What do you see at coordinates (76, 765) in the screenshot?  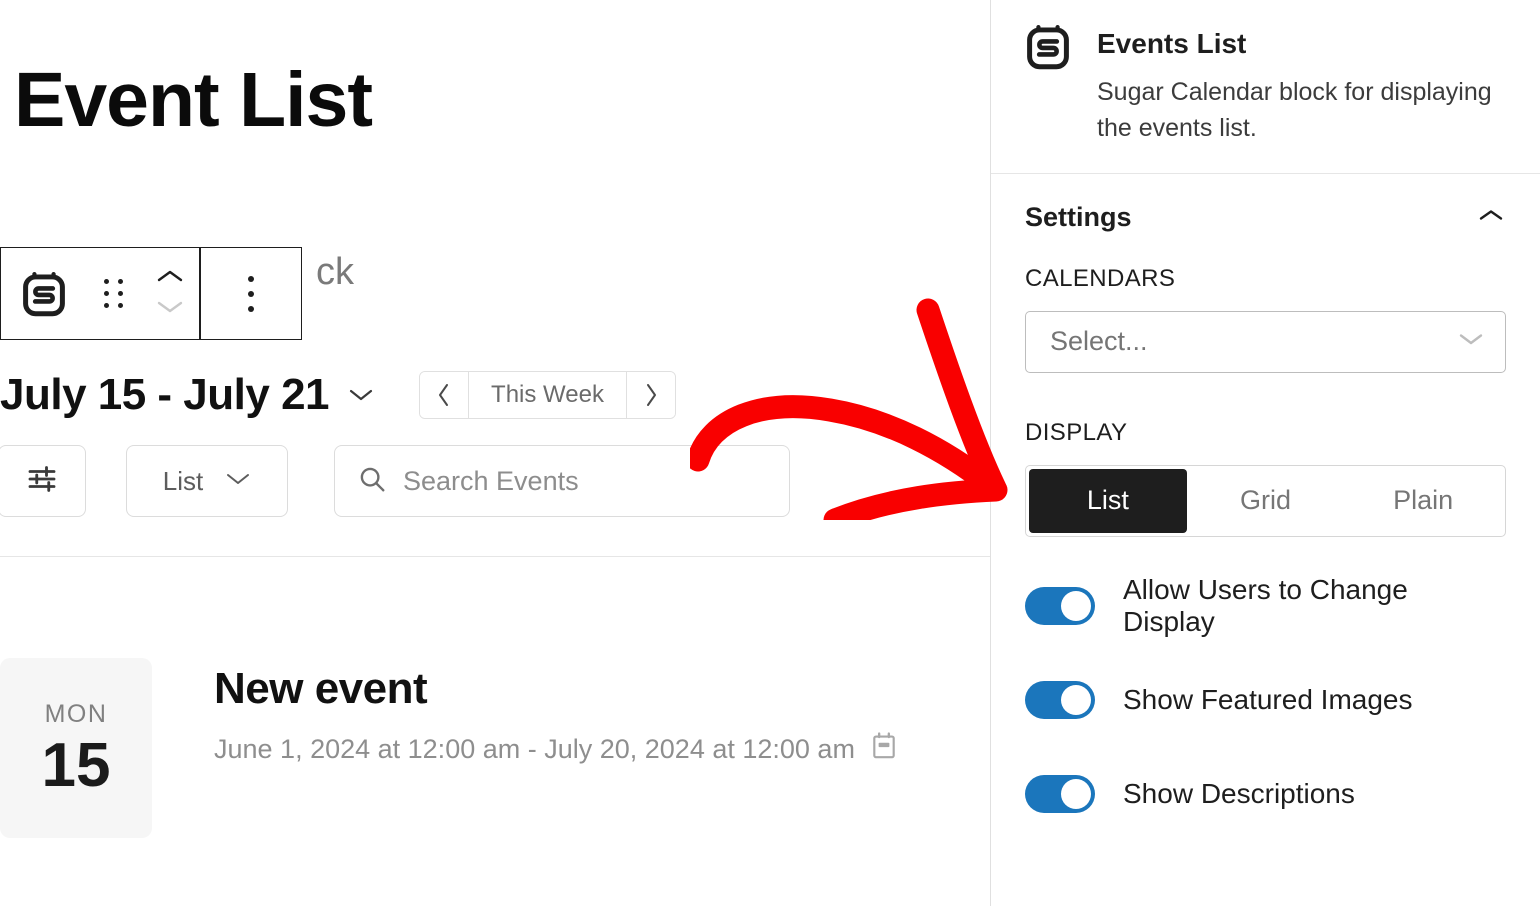 I see `event-day-number: 15` at bounding box center [76, 765].